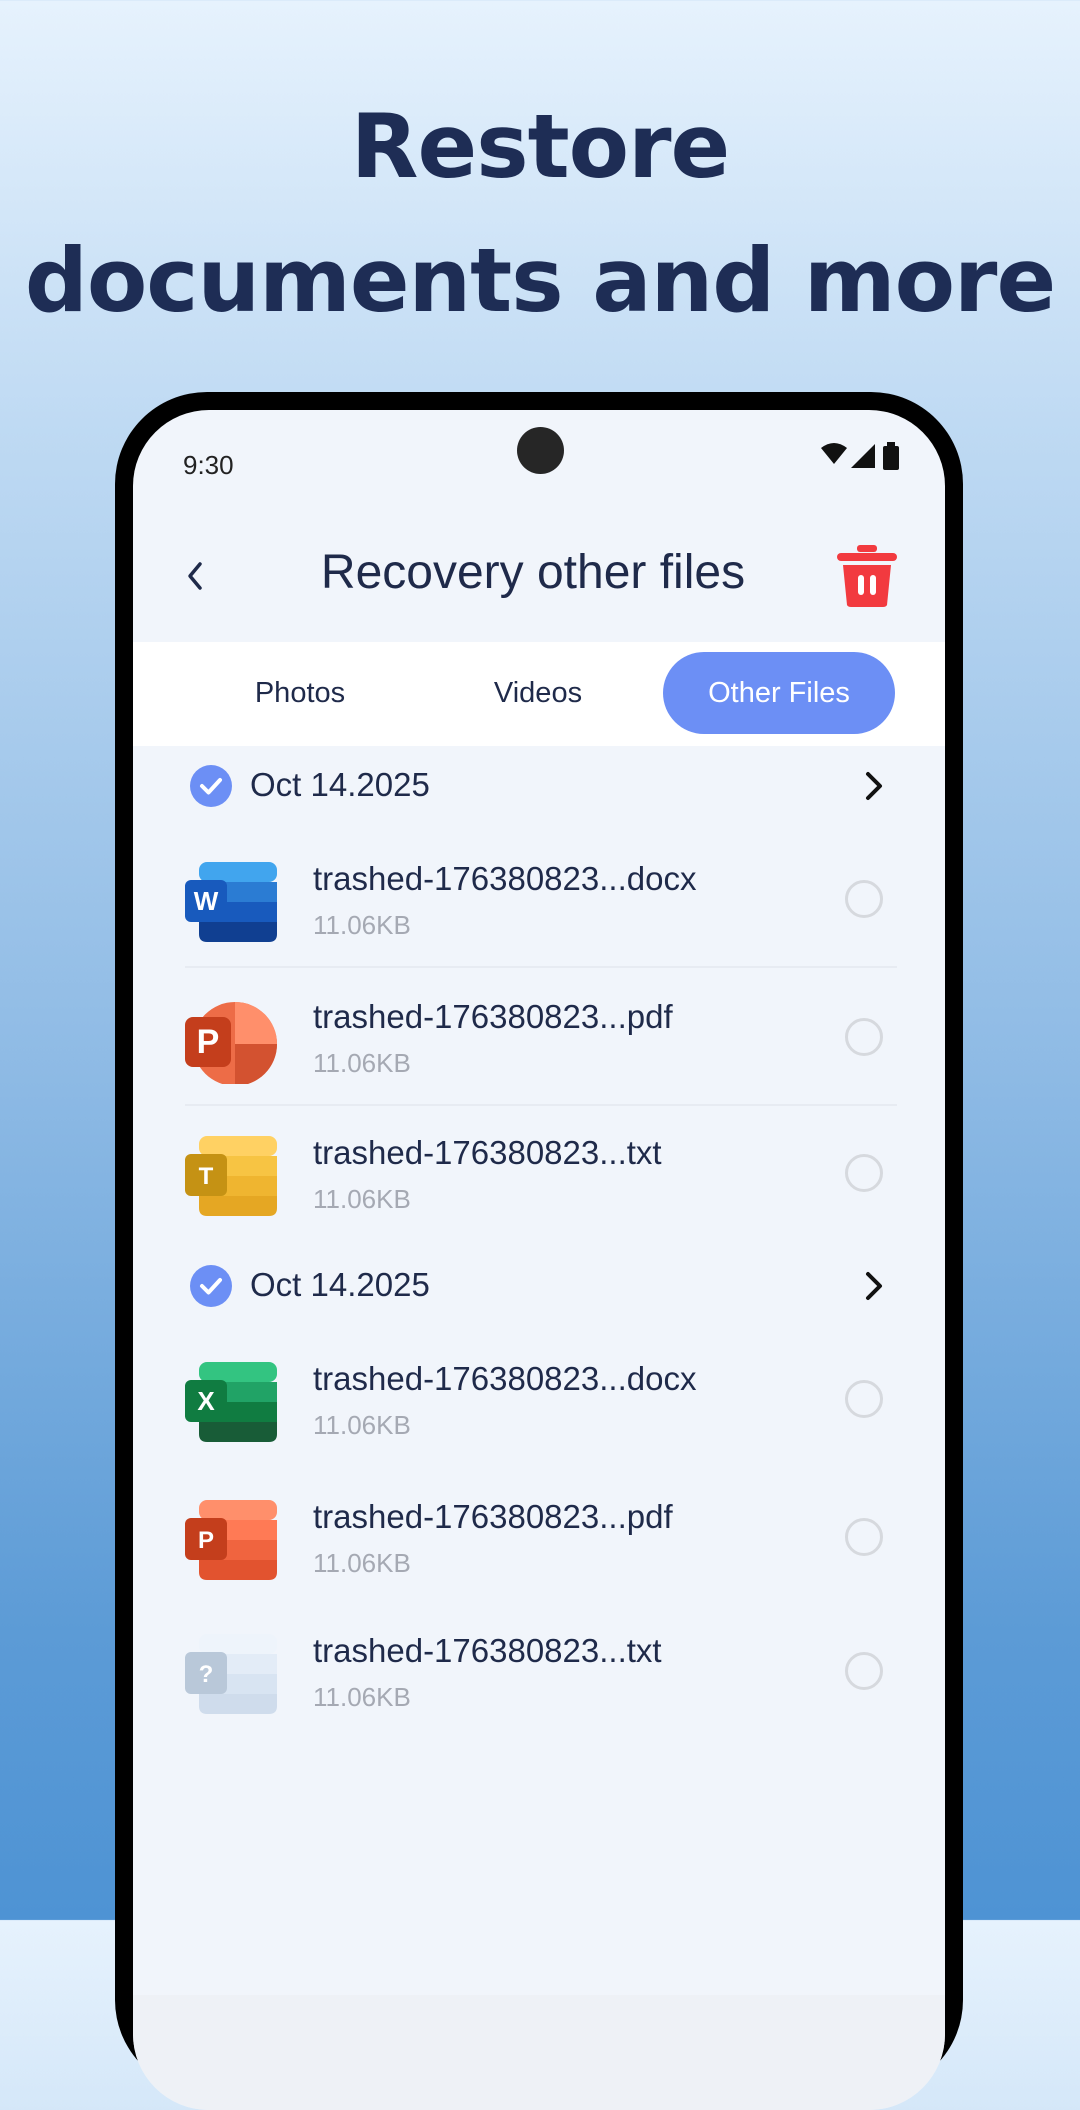  What do you see at coordinates (540, 146) in the screenshot?
I see `headline-line-1: Restore` at bounding box center [540, 146].